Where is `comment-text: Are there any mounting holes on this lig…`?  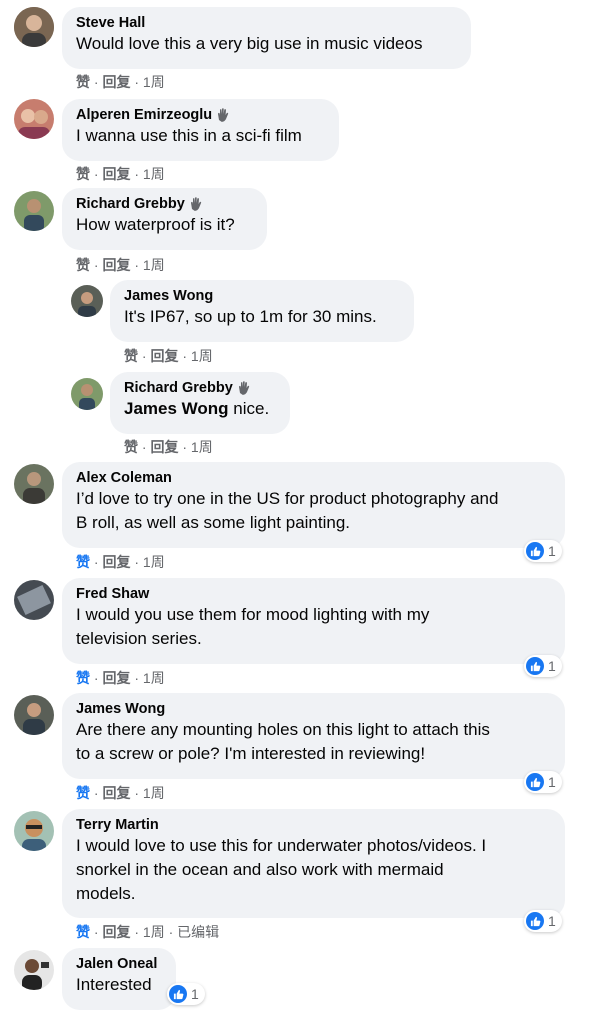 comment-text: Are there any mounting holes on this lig… is located at coordinates (283, 741).